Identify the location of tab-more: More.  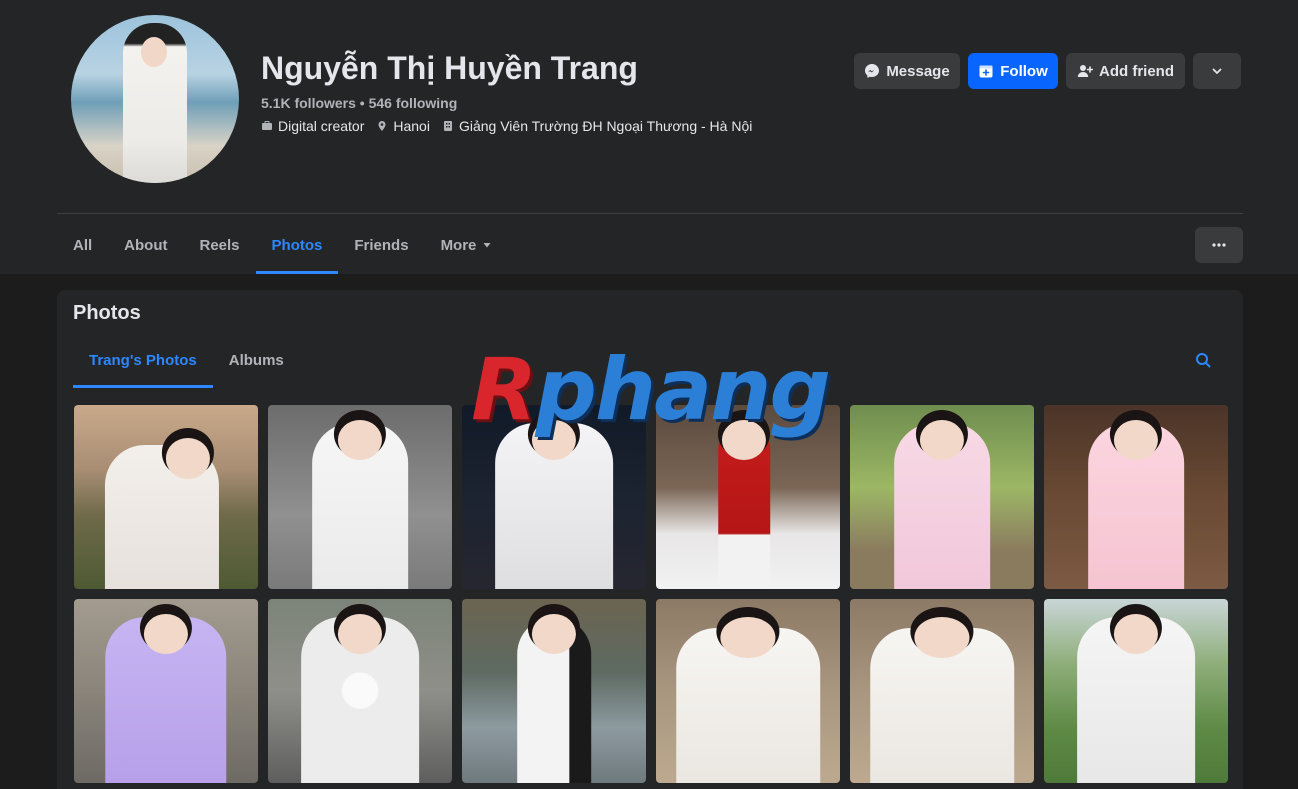
(467, 245).